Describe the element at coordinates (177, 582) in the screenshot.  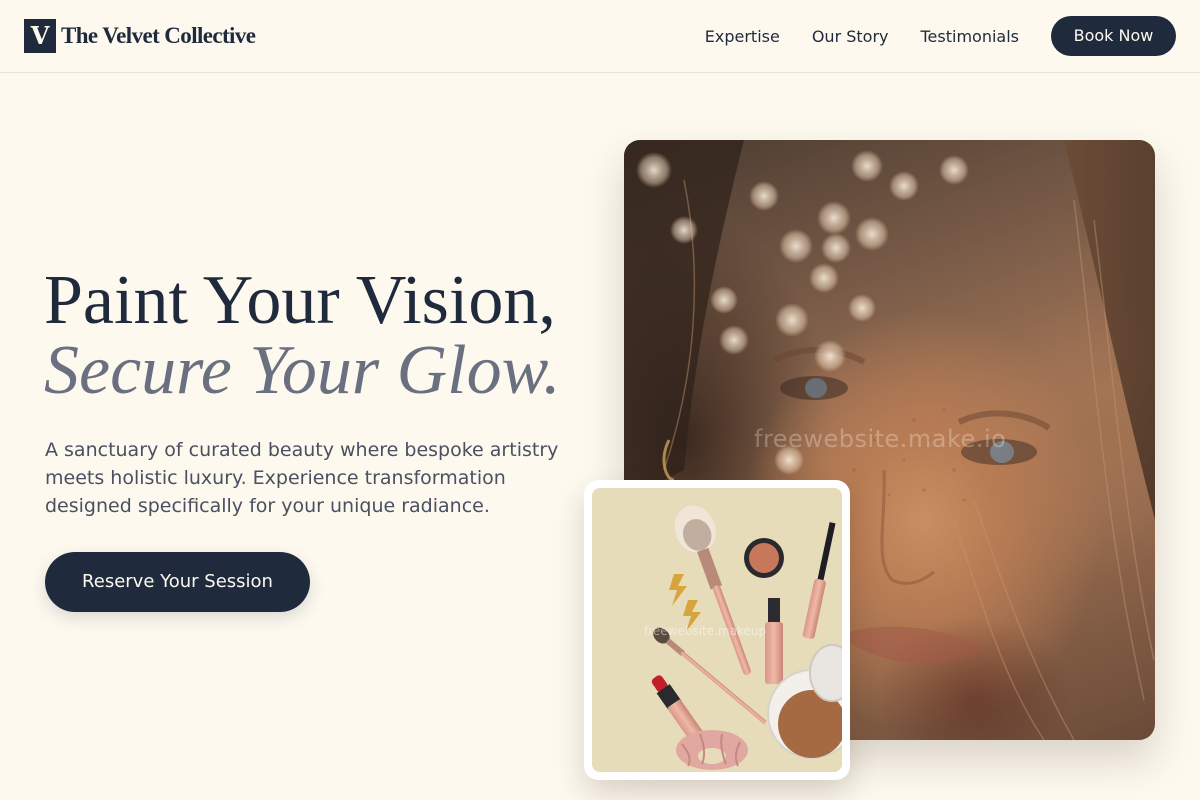
I see `reserve-session-button: Reserve Your Session` at that location.